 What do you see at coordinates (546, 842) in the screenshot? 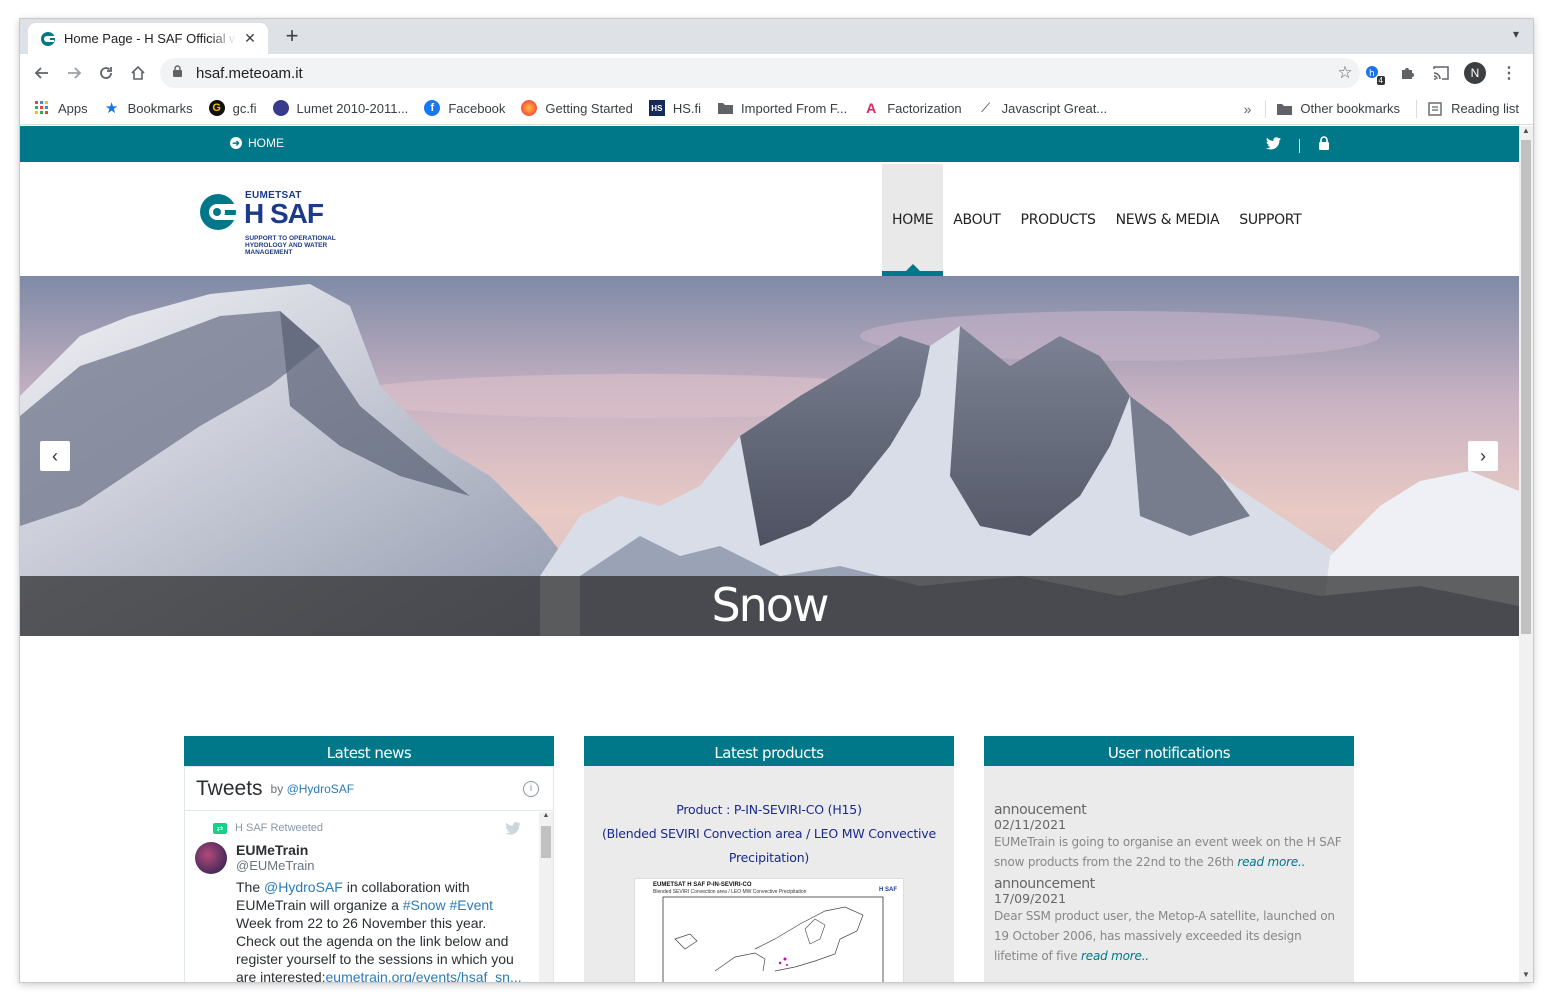
I see `twitter-scroll-thumb` at bounding box center [546, 842].